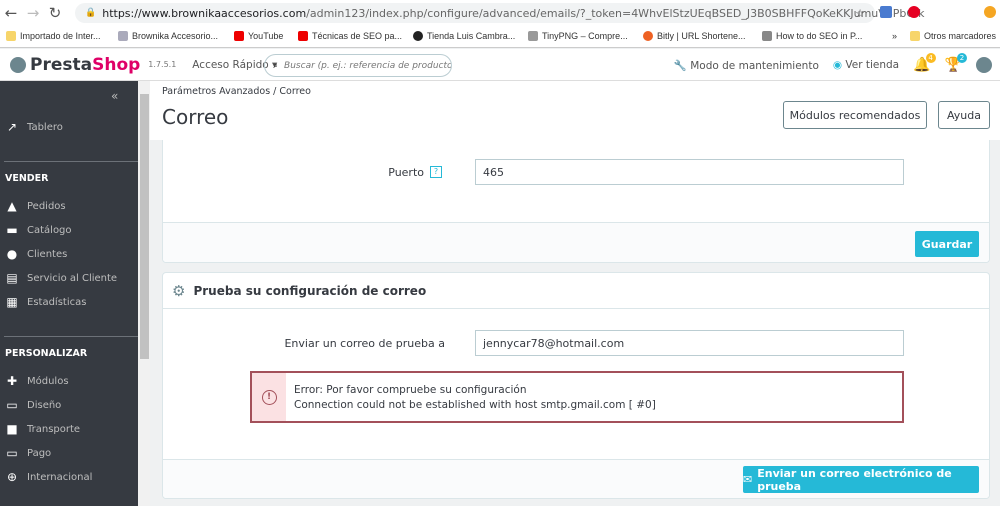  What do you see at coordinates (38, 230) in the screenshot?
I see `sidebar-item-catalog: ▬ Catálogo` at bounding box center [38, 230].